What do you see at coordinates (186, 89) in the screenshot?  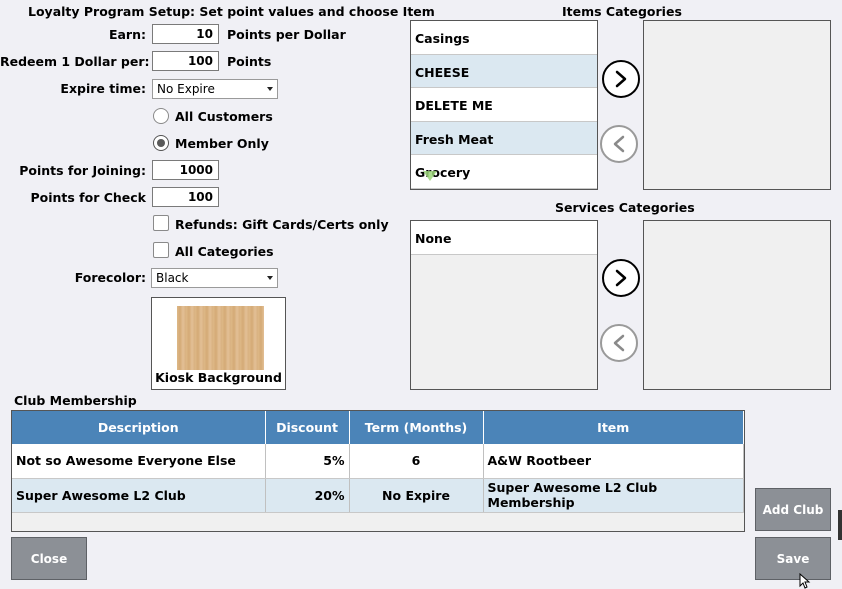 I see `expire-value: No Expire` at bounding box center [186, 89].